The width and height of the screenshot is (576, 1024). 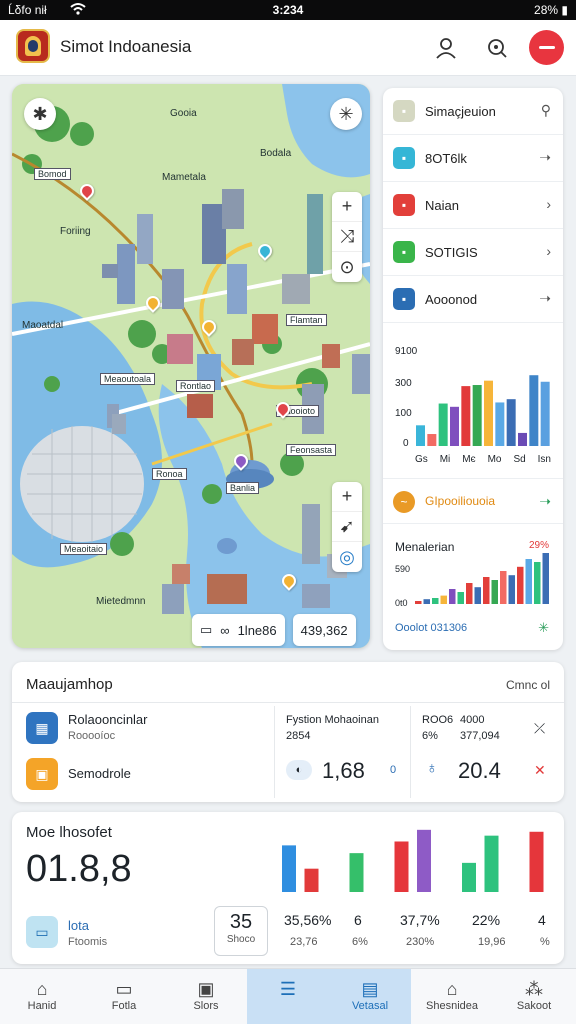 I want to click on kpi-title: Moe lhosofet, so click(x=69, y=832).